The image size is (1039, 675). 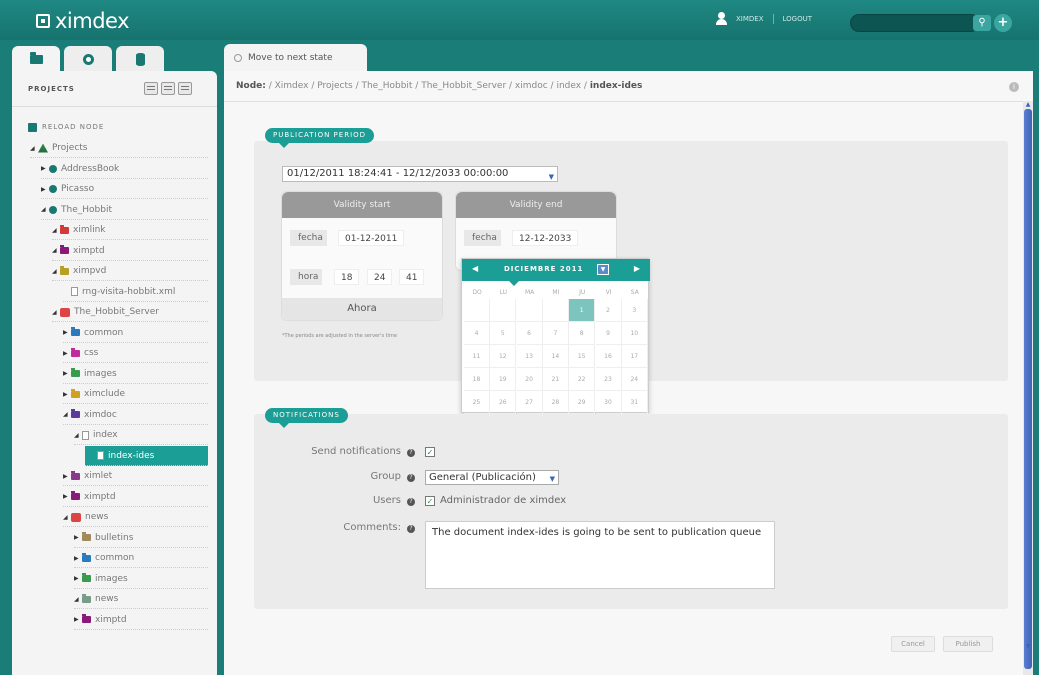 What do you see at coordinates (529, 379) in the screenshot?
I see `calendar-day: 20` at bounding box center [529, 379].